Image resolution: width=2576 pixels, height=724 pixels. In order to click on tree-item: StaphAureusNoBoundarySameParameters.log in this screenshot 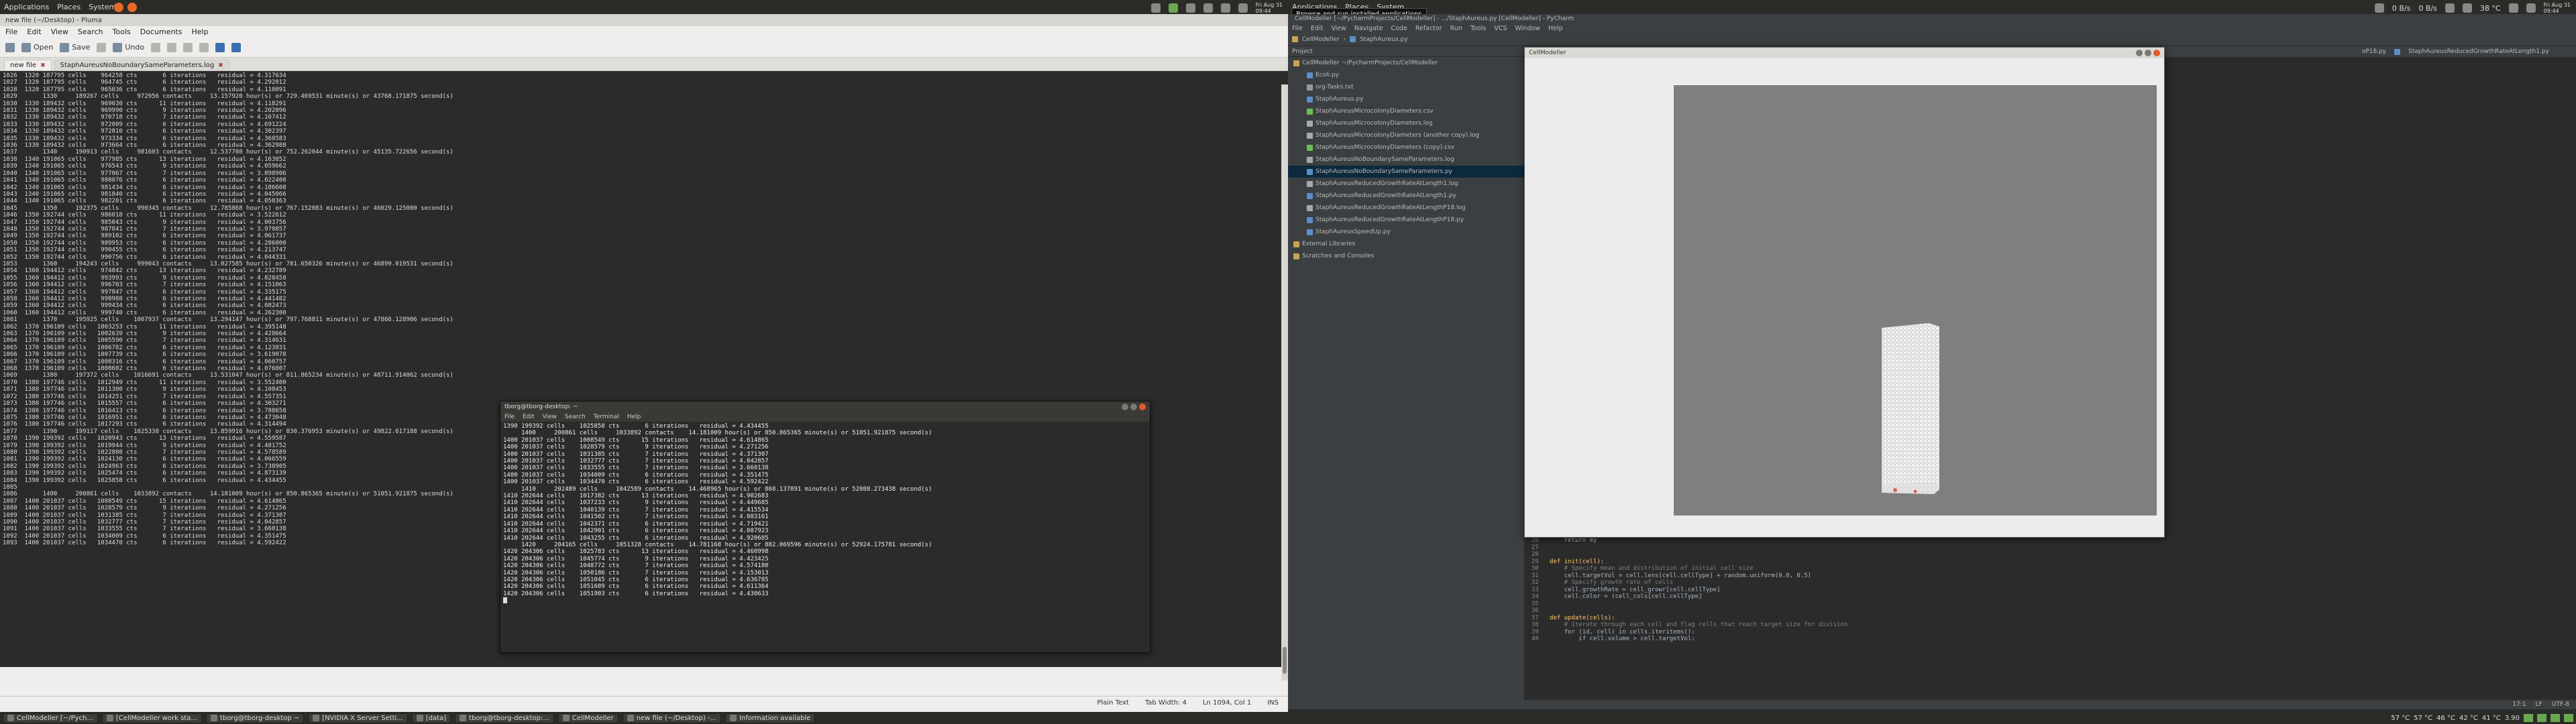, I will do `click(1406, 160)`.